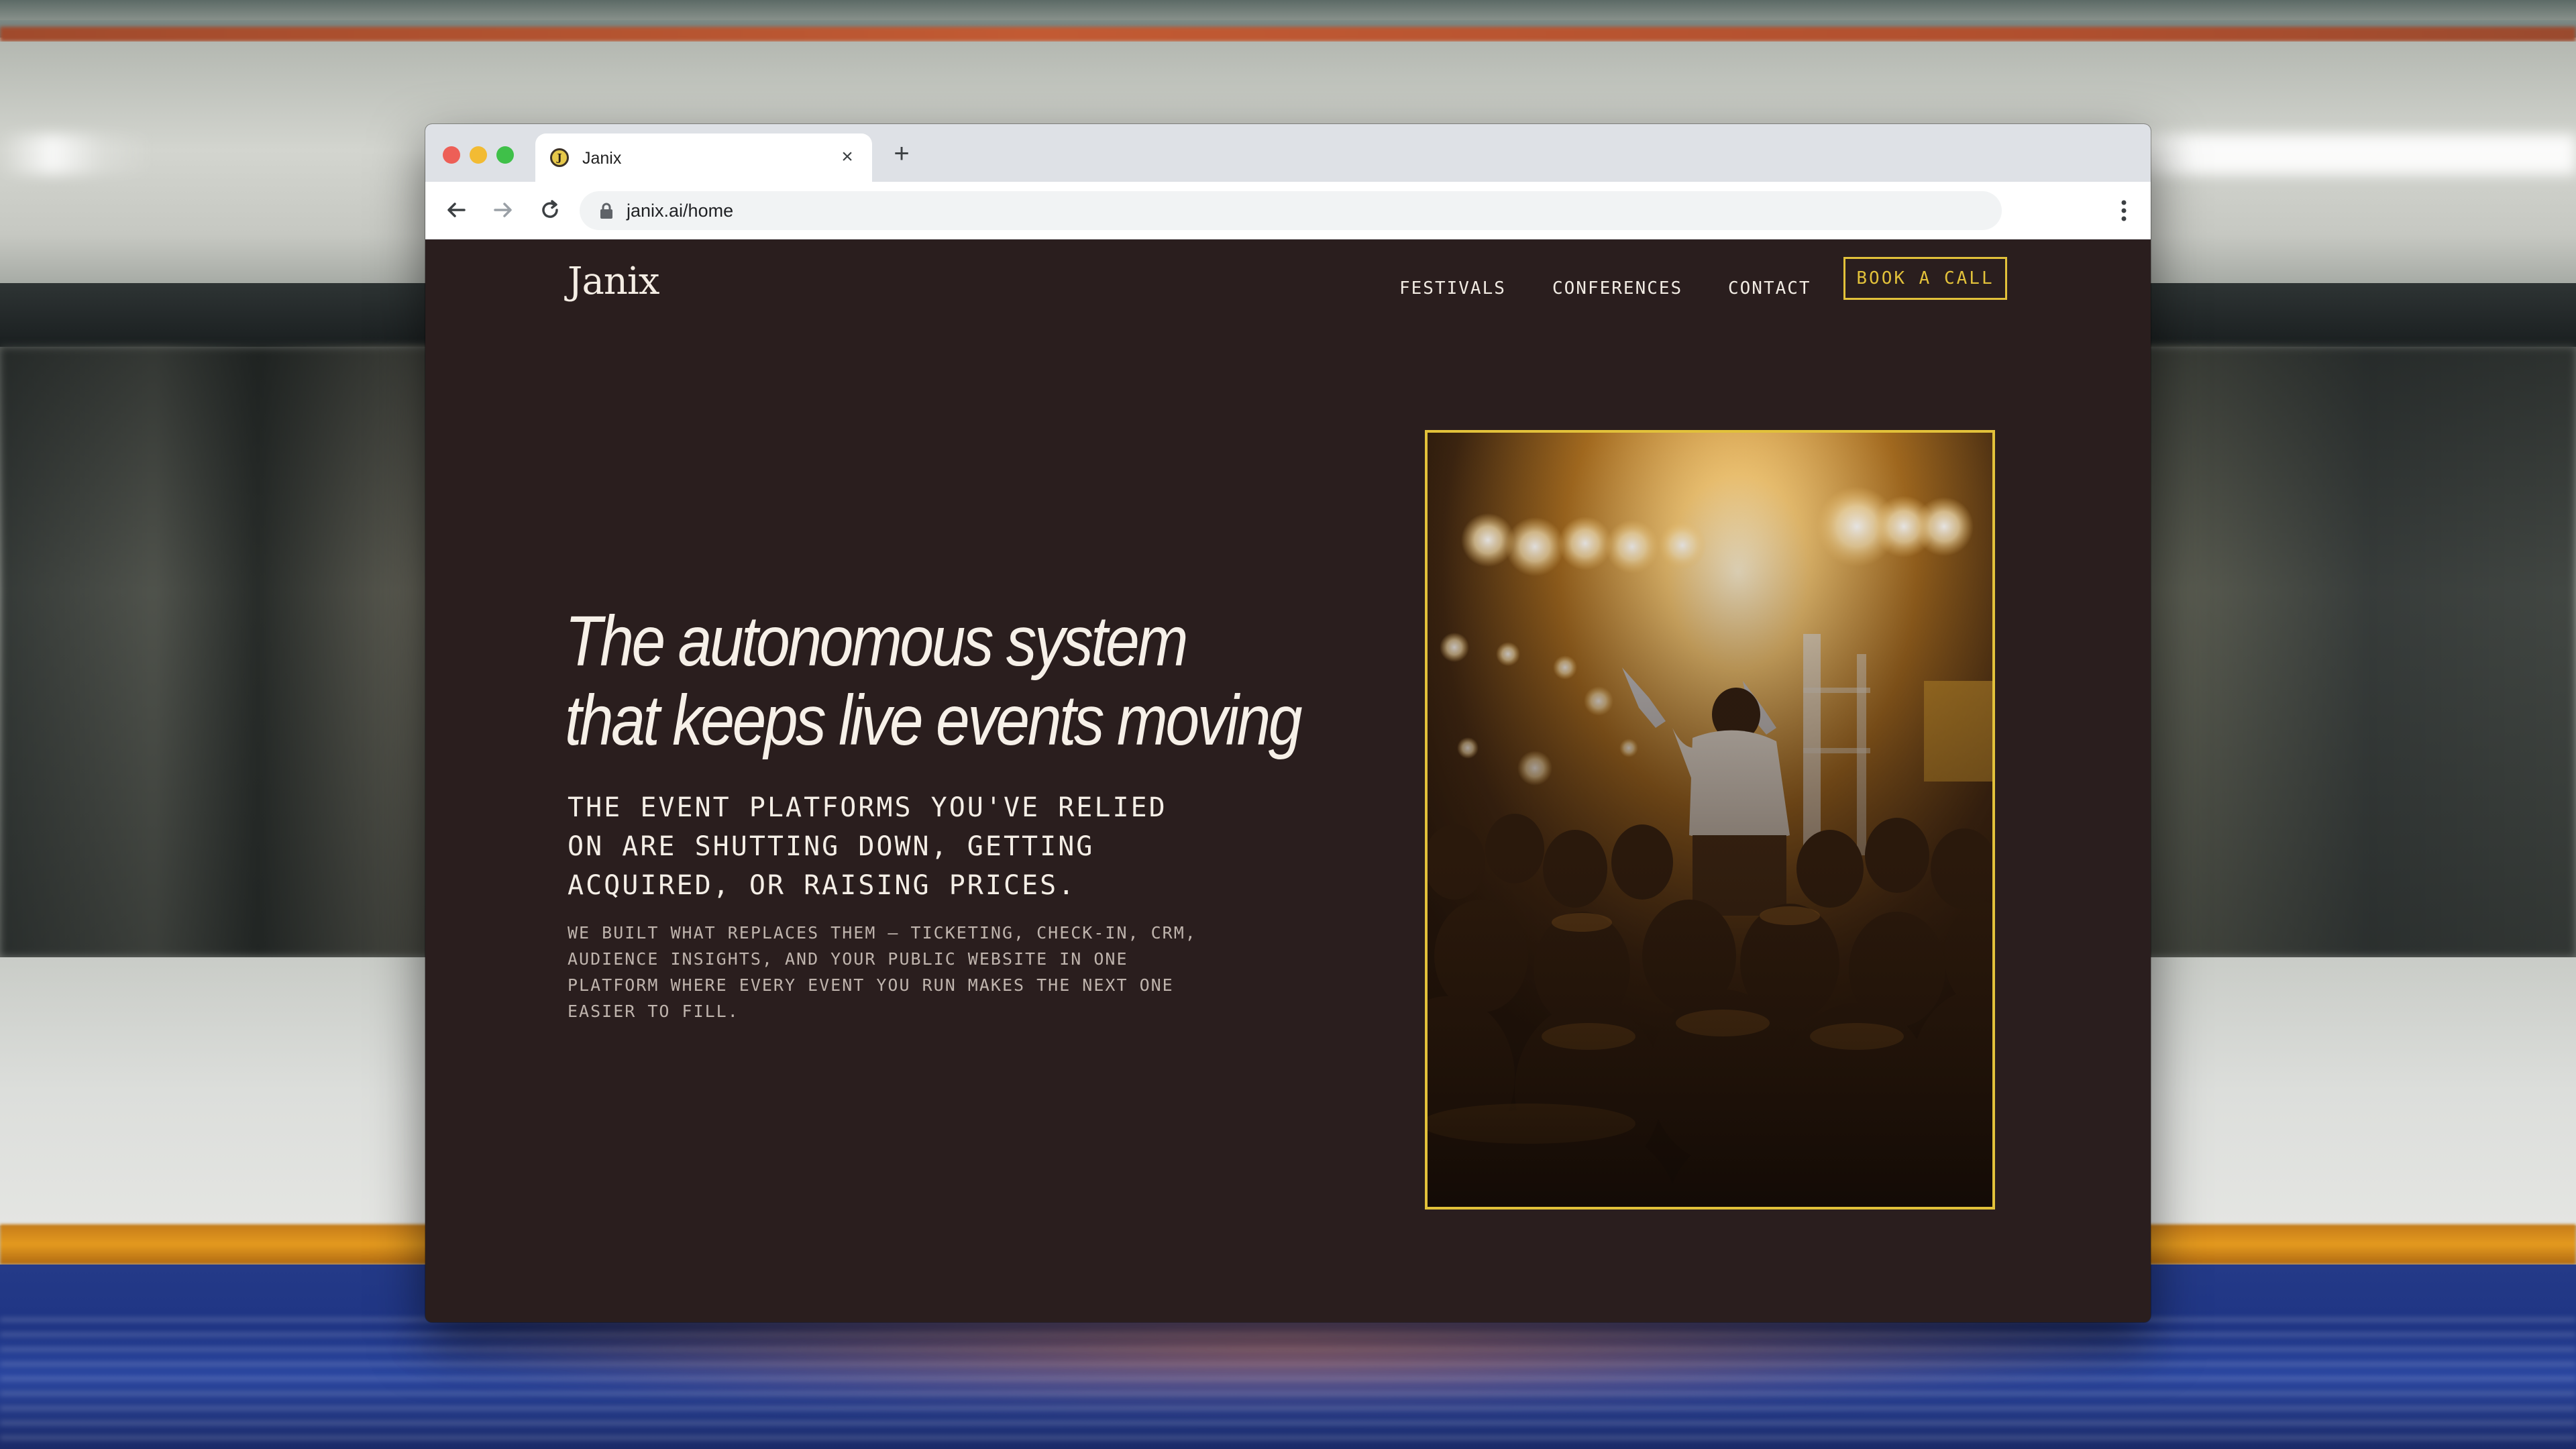 This screenshot has width=2576, height=1449. I want to click on hero-title-line-1: The autonomous system, so click(876, 641).